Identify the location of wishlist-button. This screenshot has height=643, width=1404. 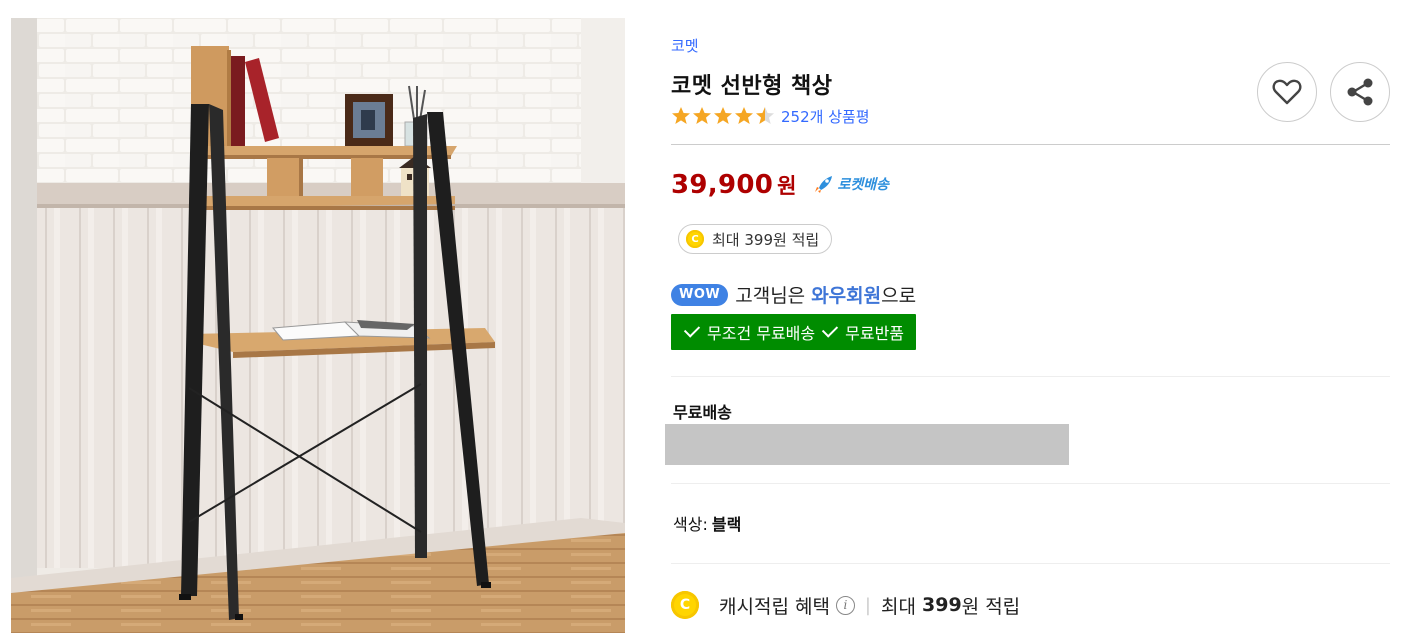
(1287, 92).